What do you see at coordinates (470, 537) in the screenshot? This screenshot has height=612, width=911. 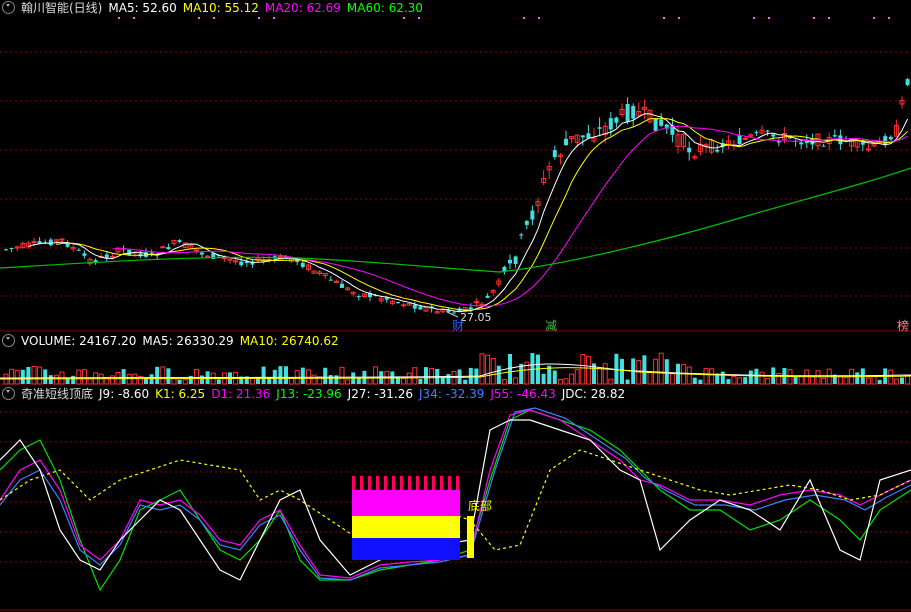 I see `signal-bar-bottom` at bounding box center [470, 537].